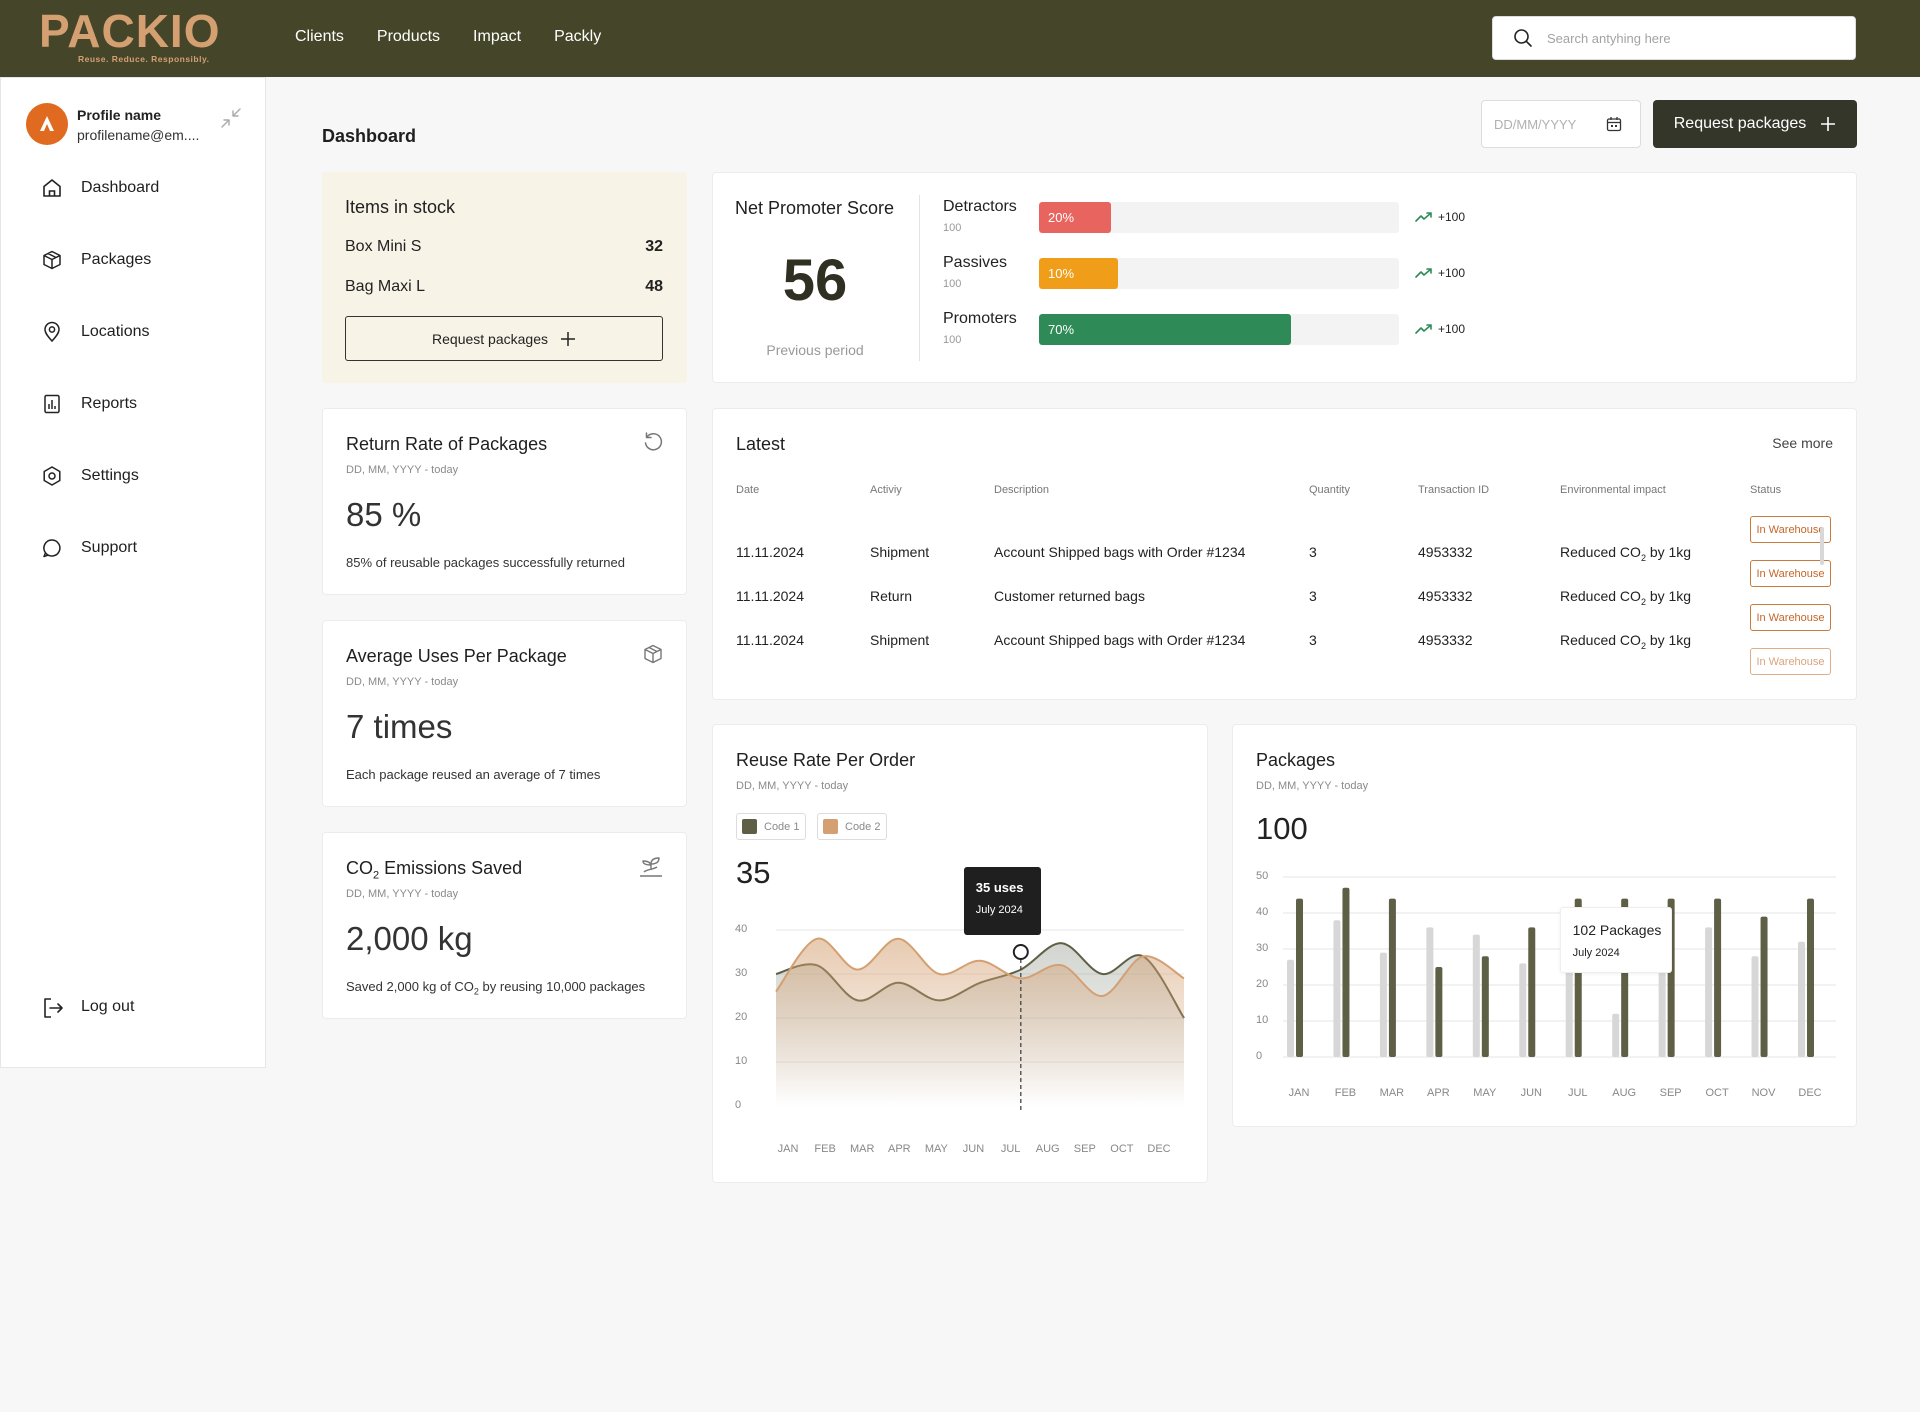 Image resolution: width=1920 pixels, height=1412 pixels. What do you see at coordinates (504, 287) in the screenshot?
I see `stock-row: Bag Maxi L 48` at bounding box center [504, 287].